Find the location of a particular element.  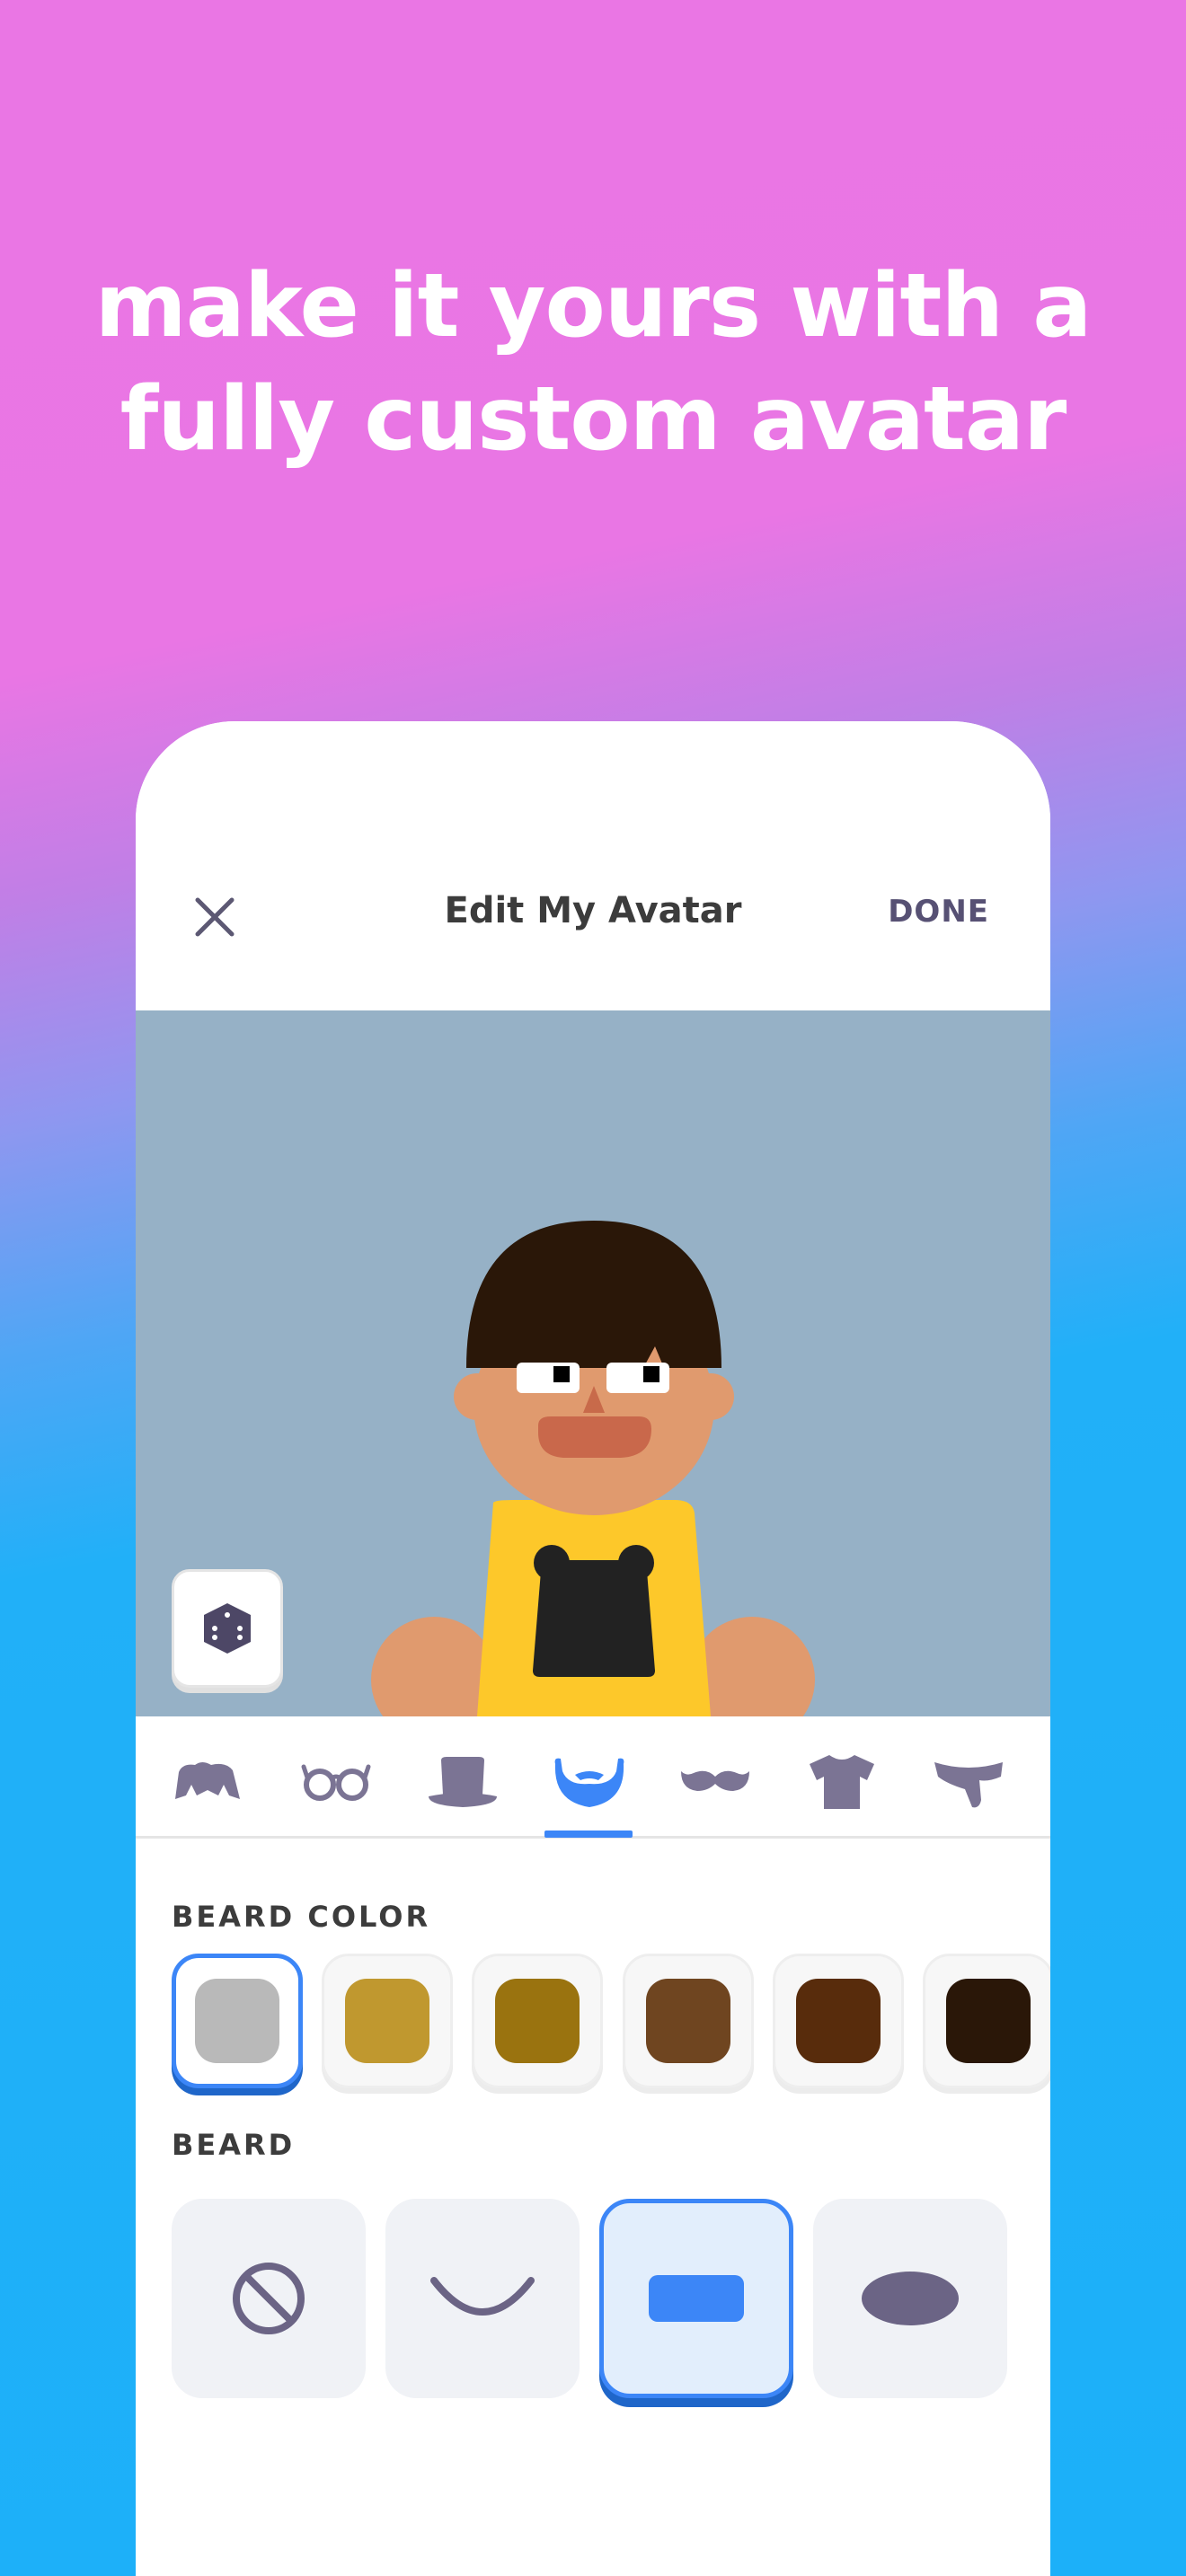

category-tabs is located at coordinates (593, 1777).